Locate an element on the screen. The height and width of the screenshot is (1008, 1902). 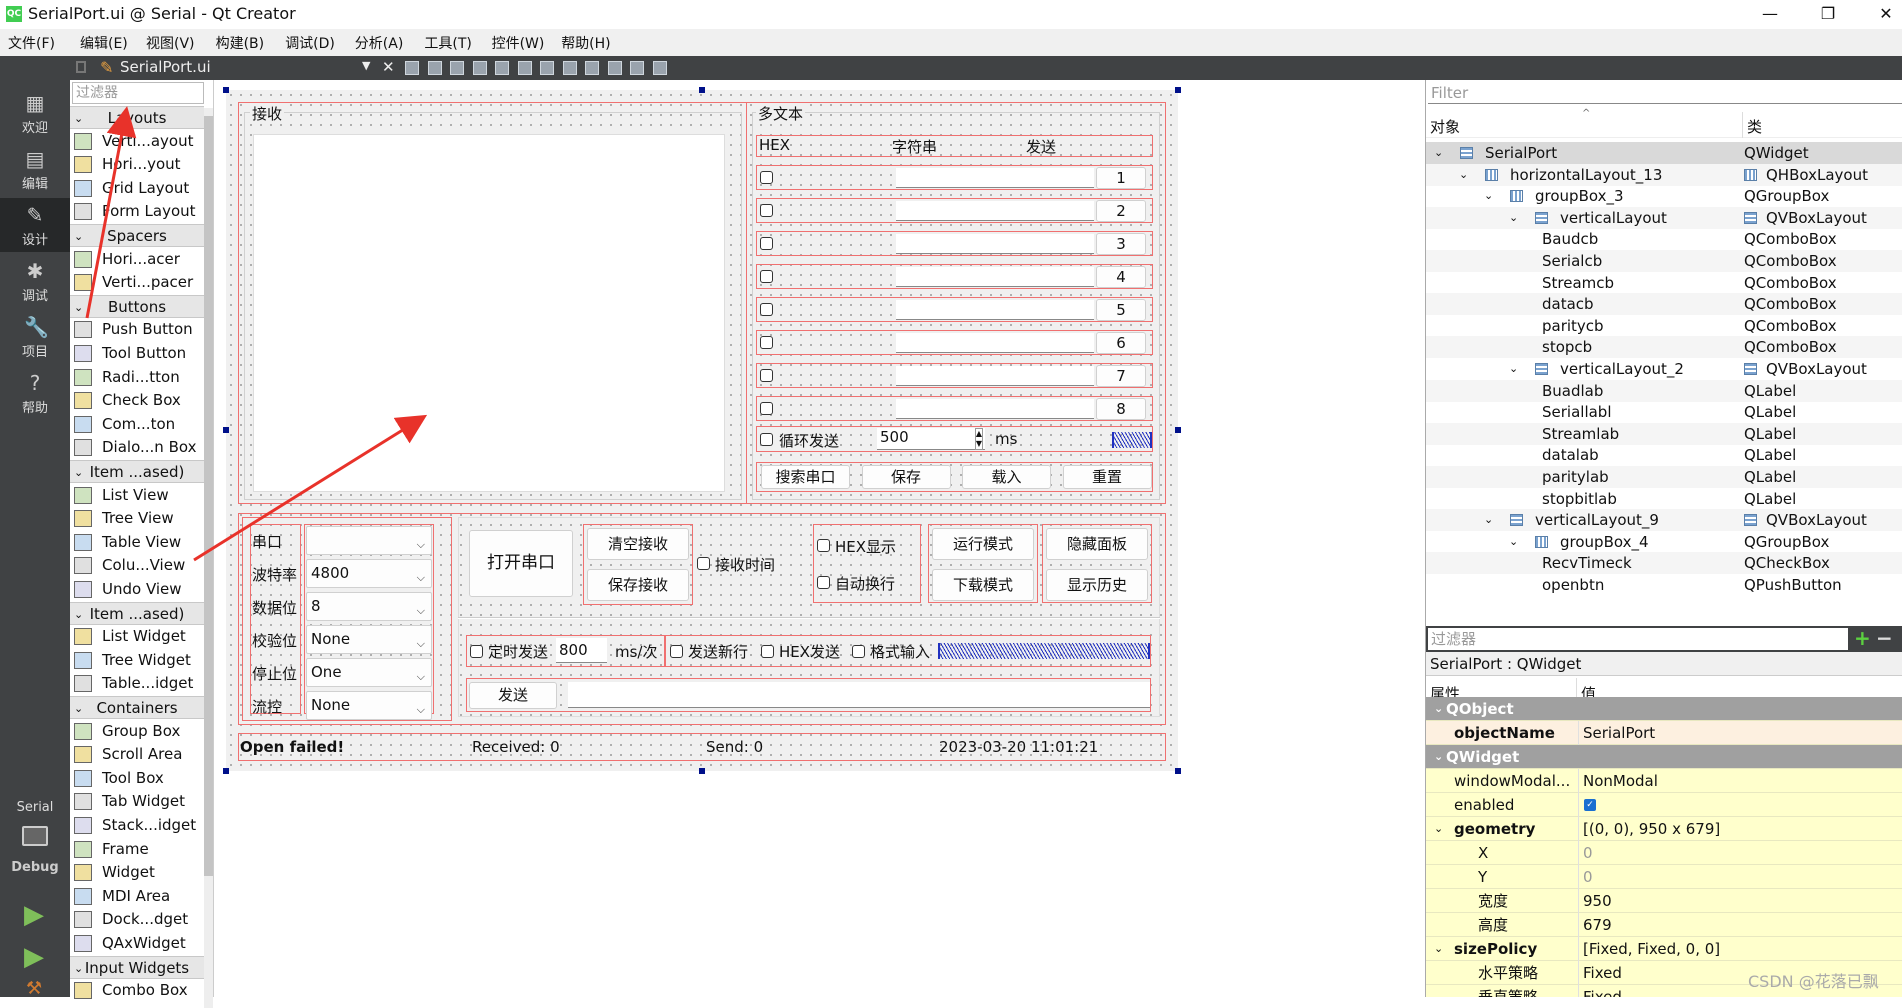
send-text-input is located at coordinates (859, 695).